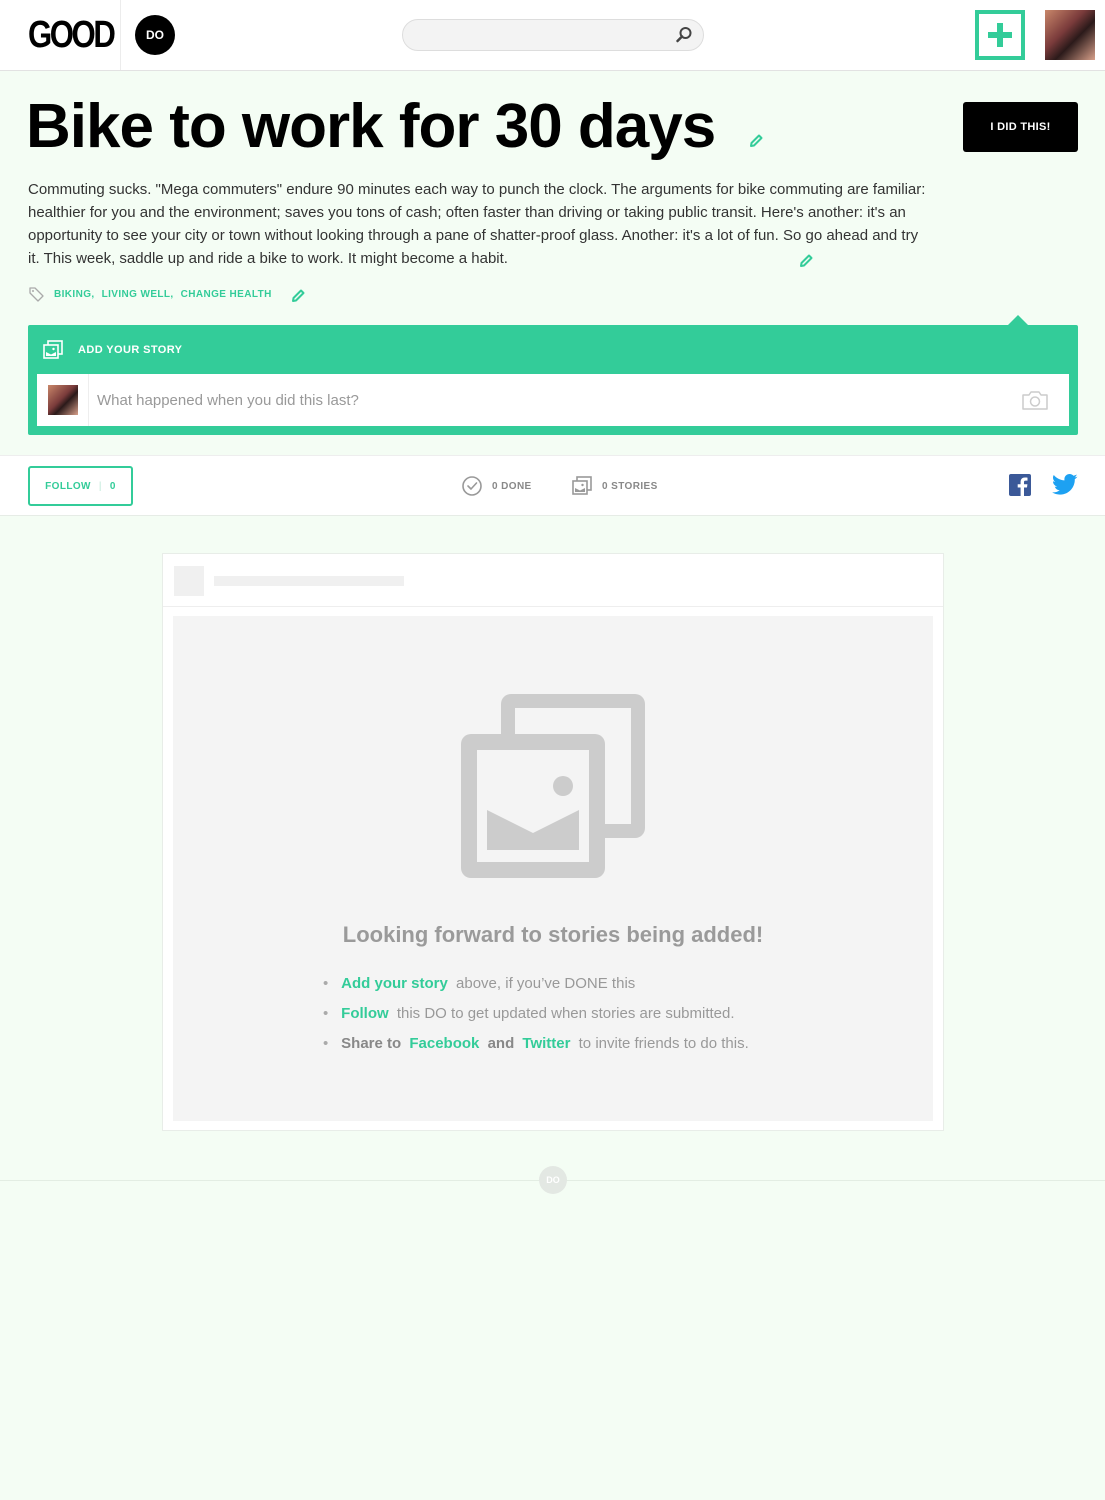 This screenshot has width=1105, height=1500. What do you see at coordinates (298, 296) in the screenshot?
I see `edit-tags-pencil-icon` at bounding box center [298, 296].